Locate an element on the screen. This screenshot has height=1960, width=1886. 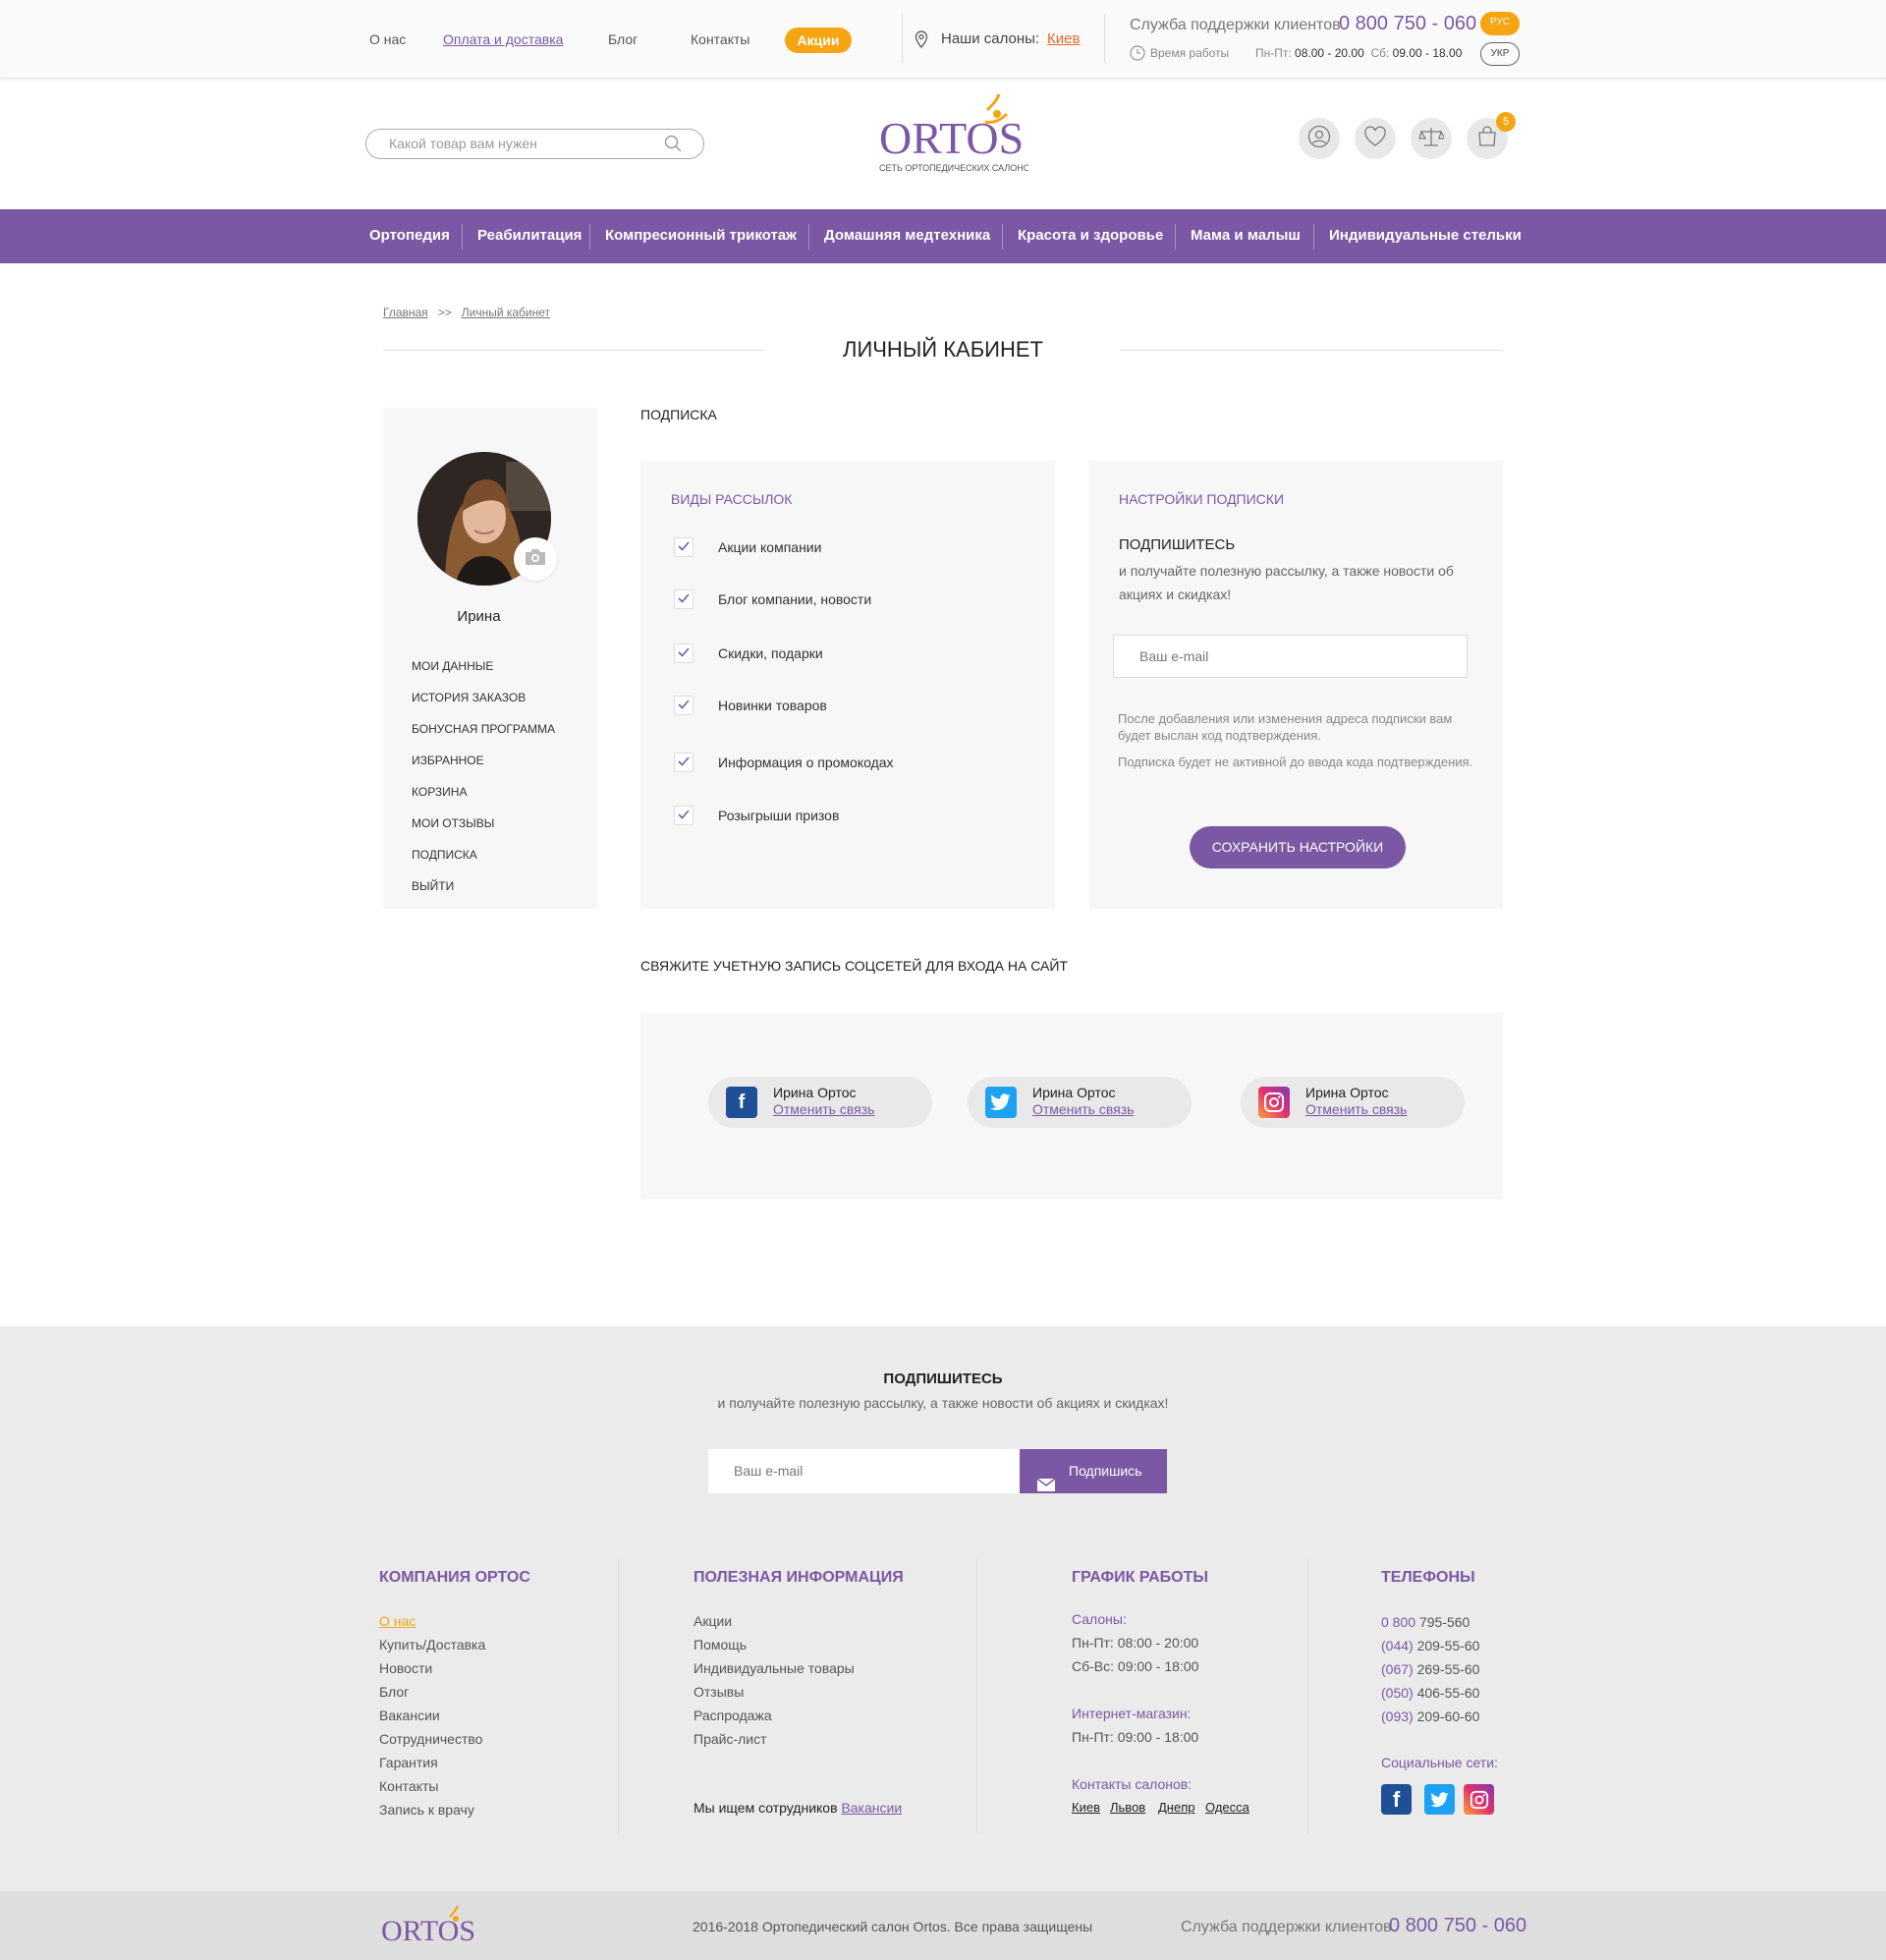
save-settings-button: СОХРАНИТЬ НАСТРОЙКИ is located at coordinates (1298, 847).